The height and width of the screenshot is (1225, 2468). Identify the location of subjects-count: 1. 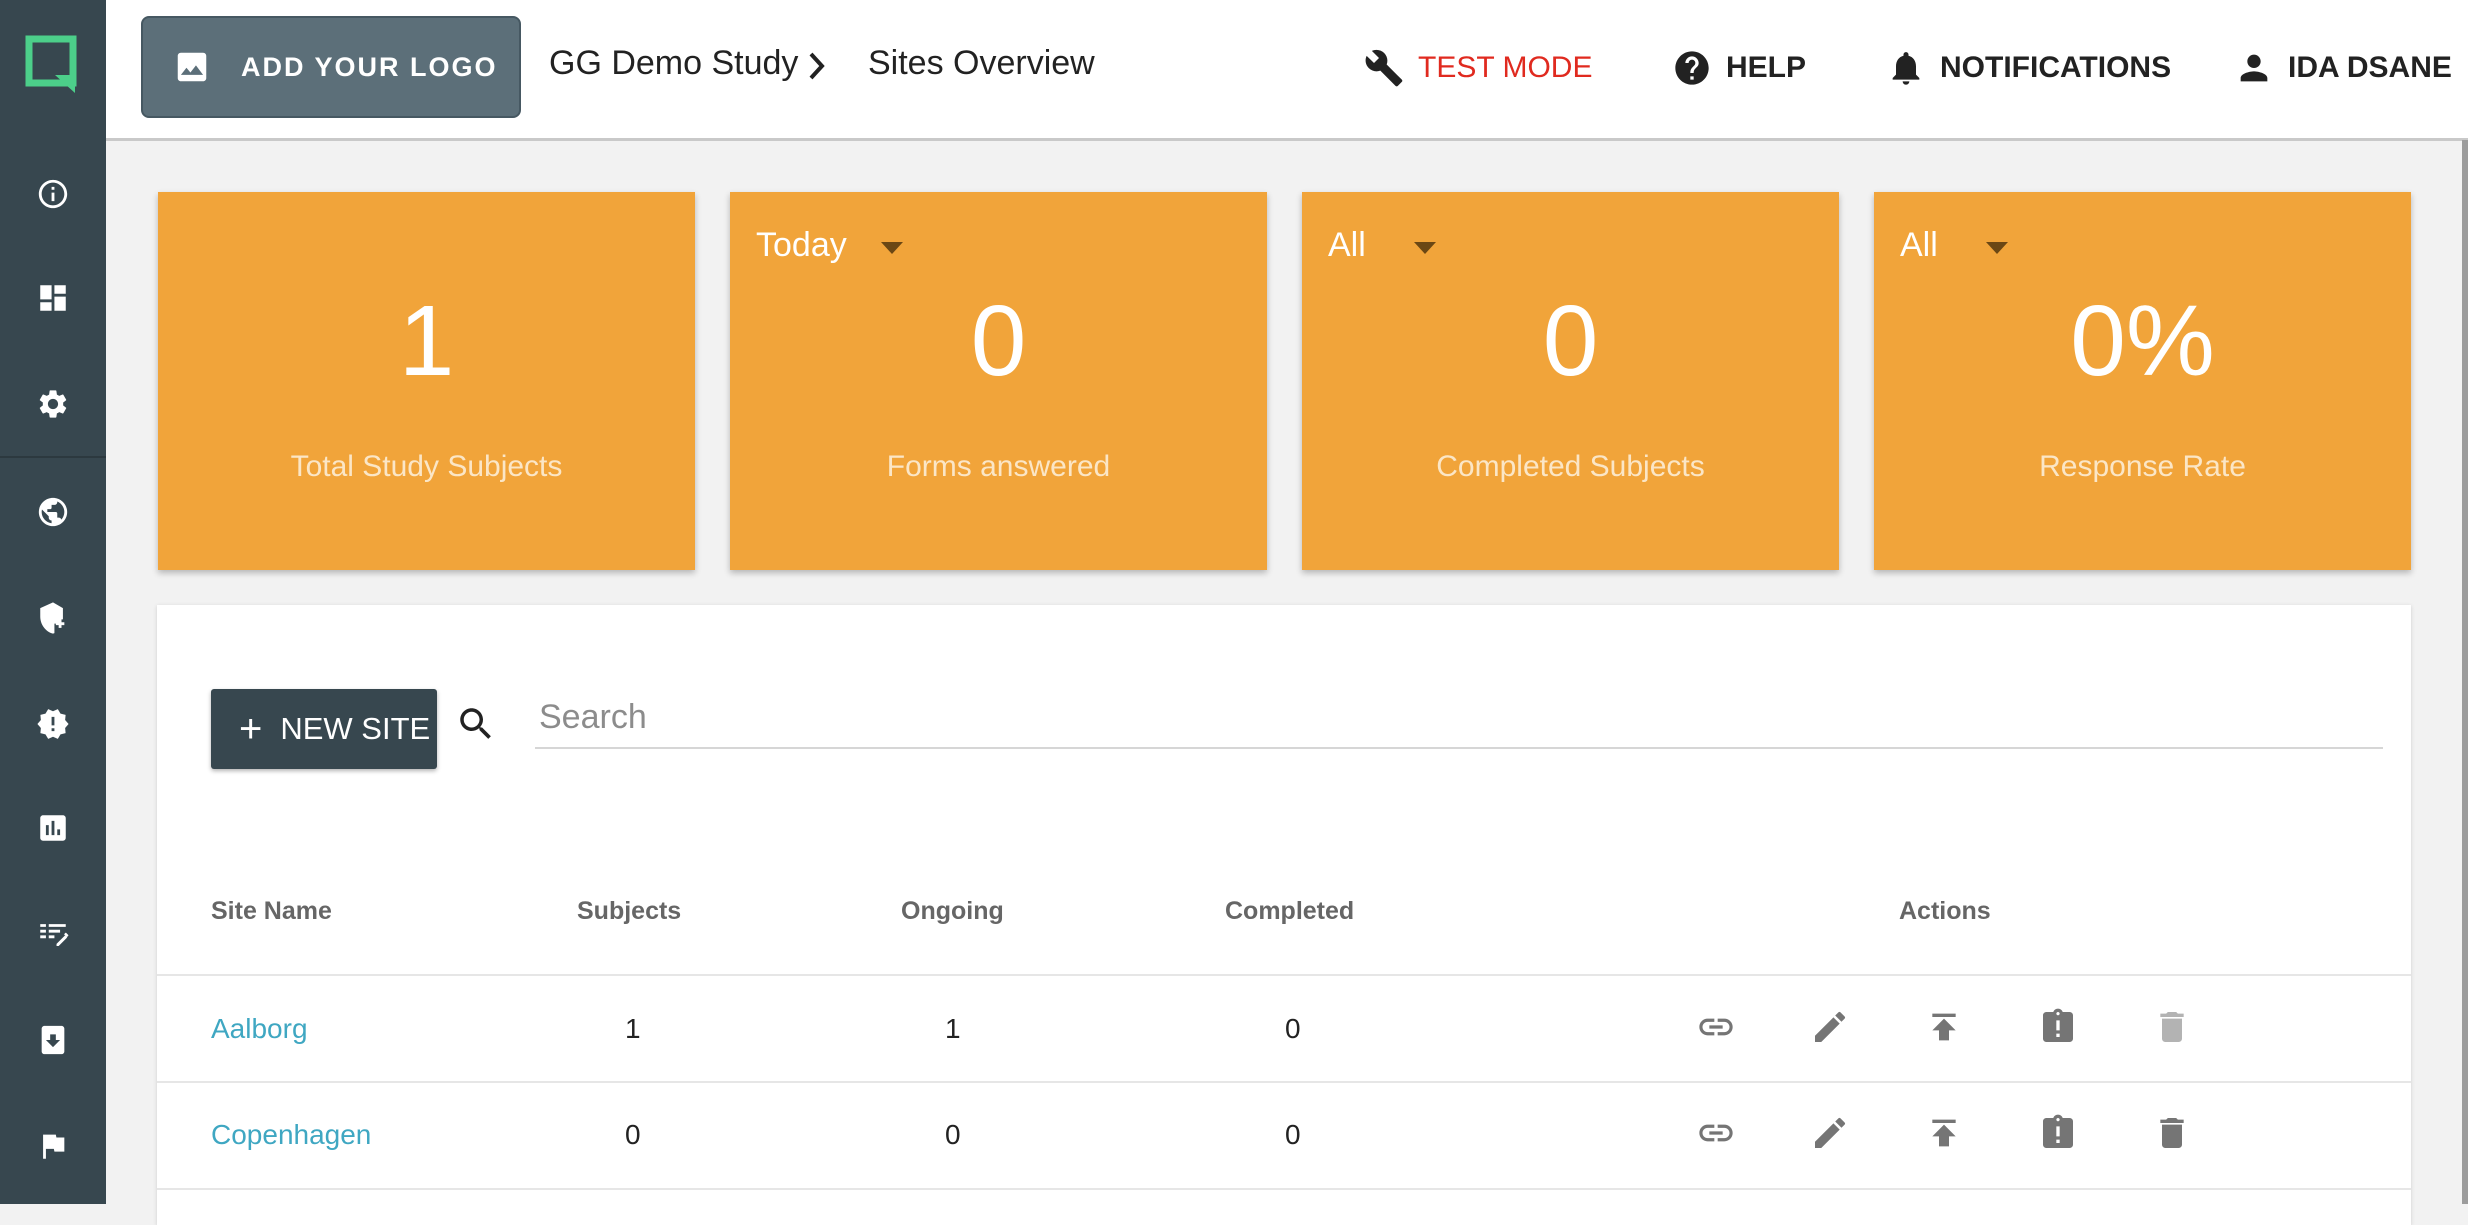
(633, 1028).